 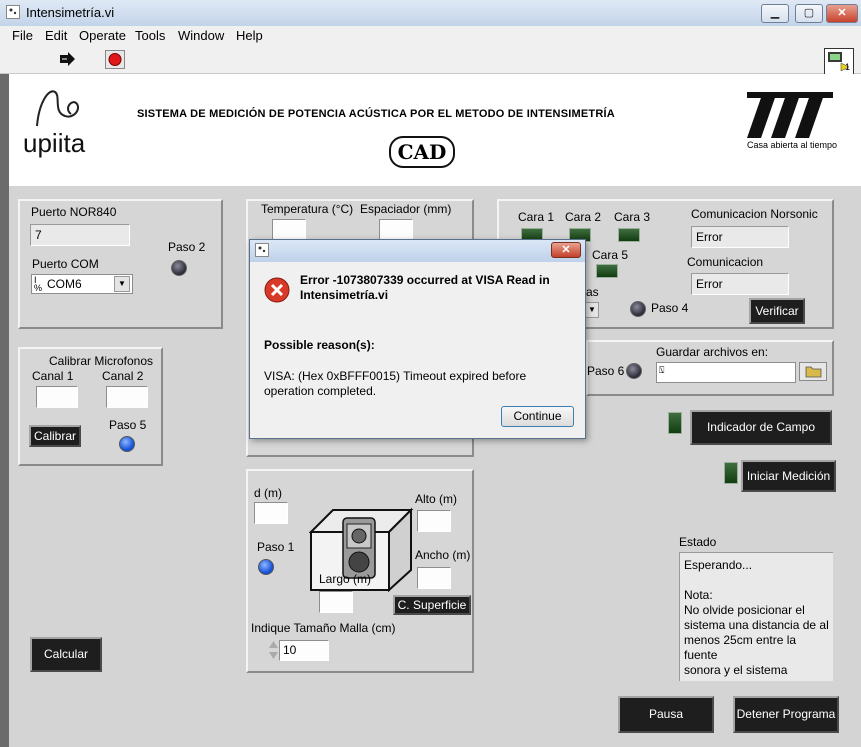 What do you see at coordinates (150, 35) in the screenshot?
I see `menu-tools: Tools` at bounding box center [150, 35].